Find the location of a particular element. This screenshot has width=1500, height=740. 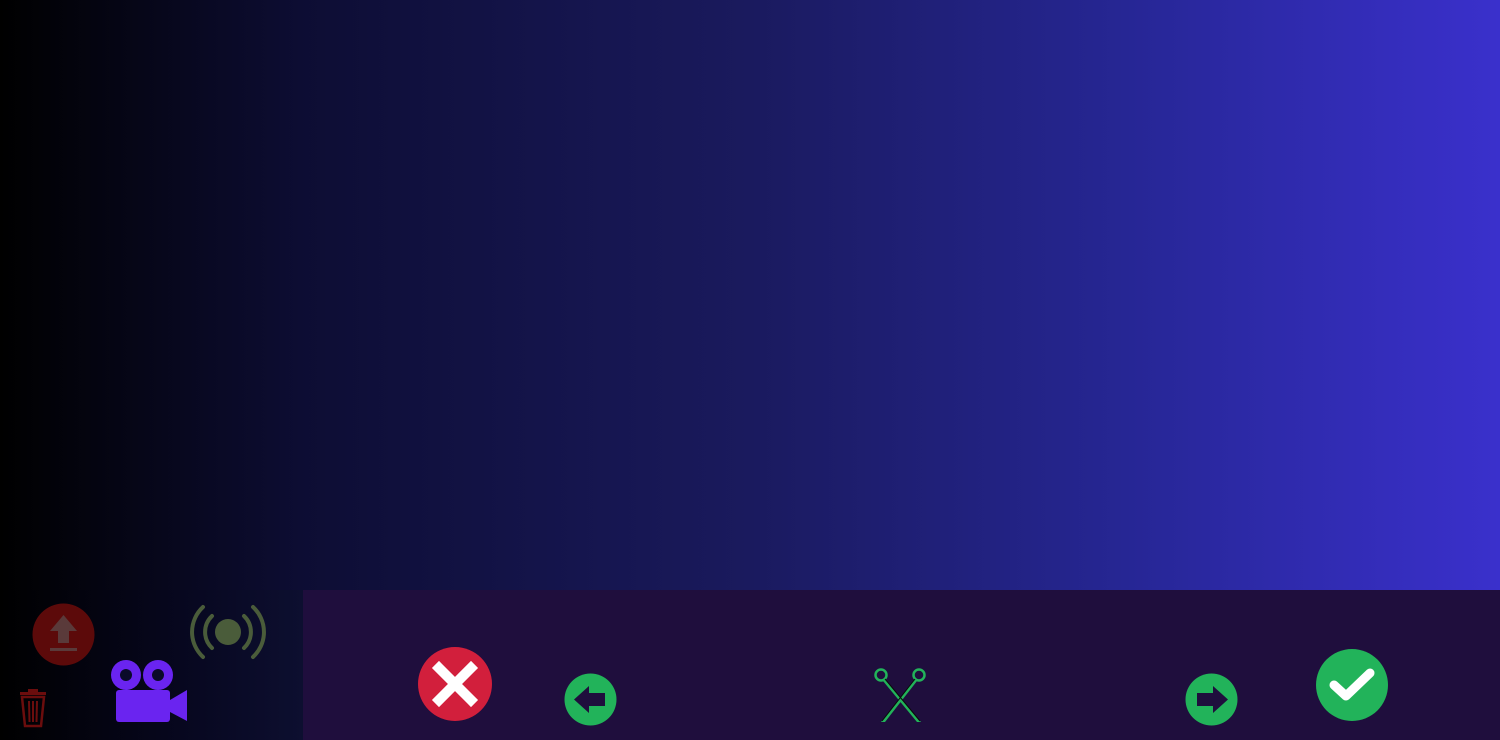

checkmark-icon is located at coordinates (1352, 685).